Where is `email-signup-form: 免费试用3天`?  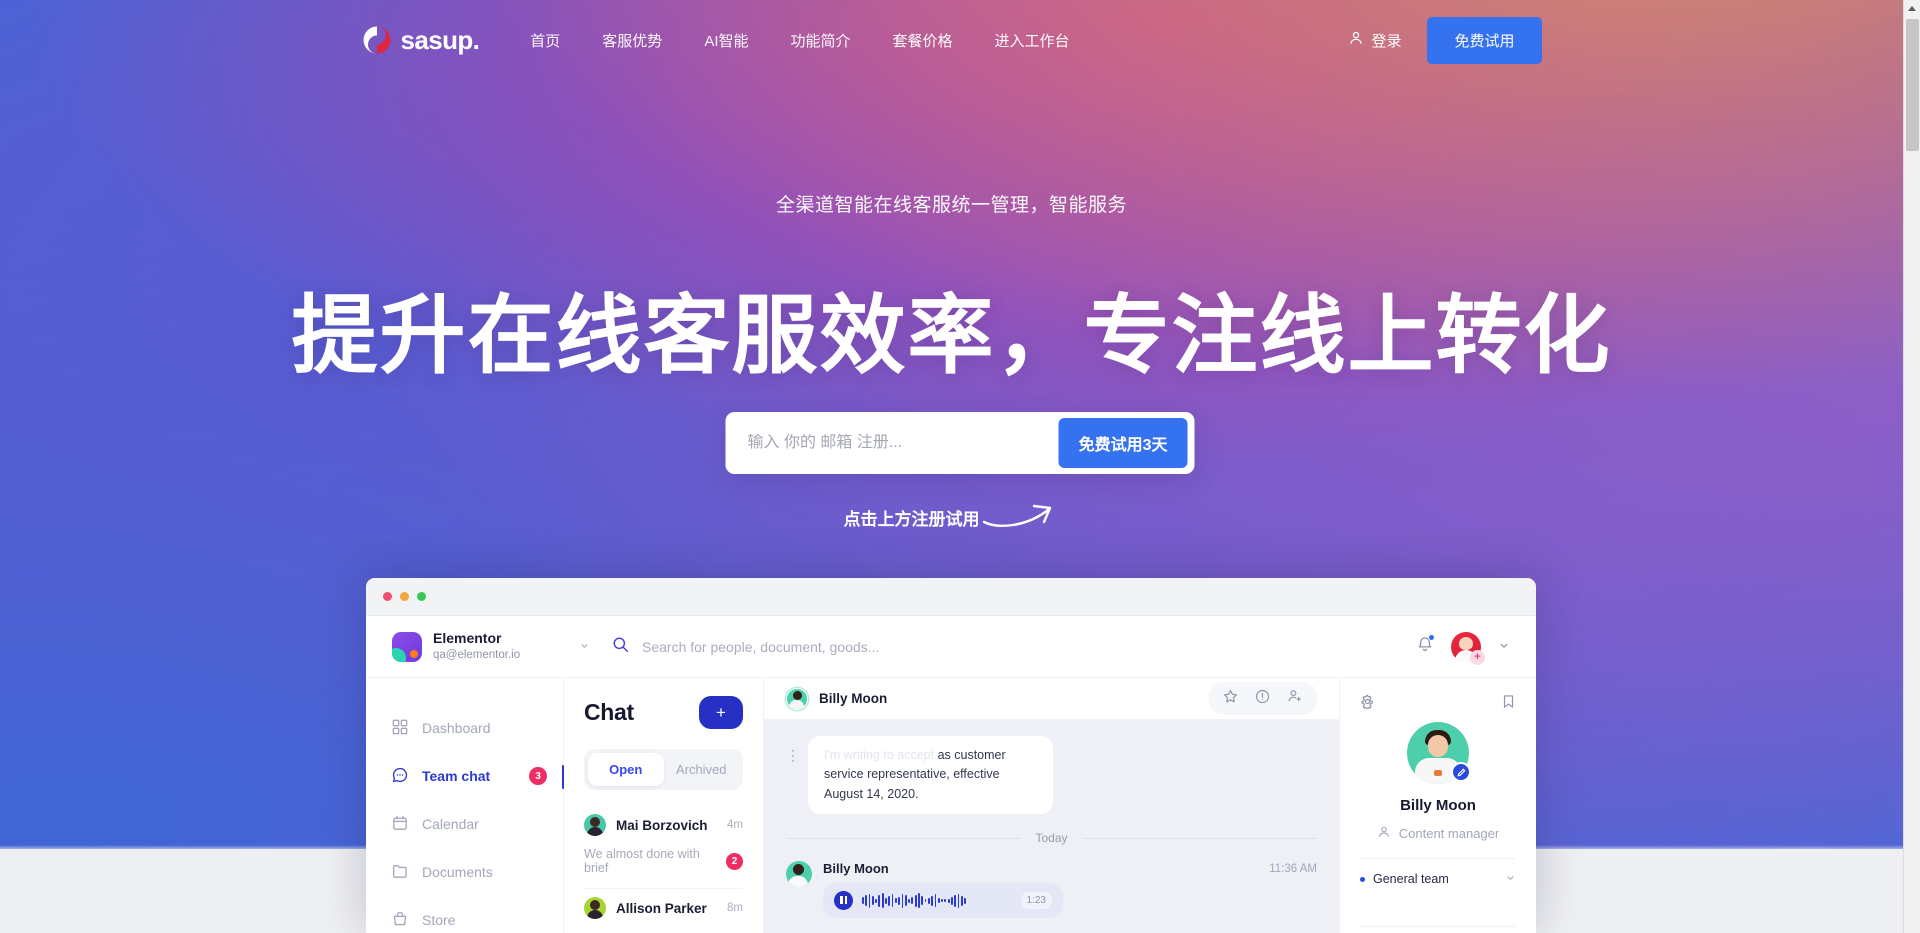 email-signup-form: 免费试用3天 is located at coordinates (960, 443).